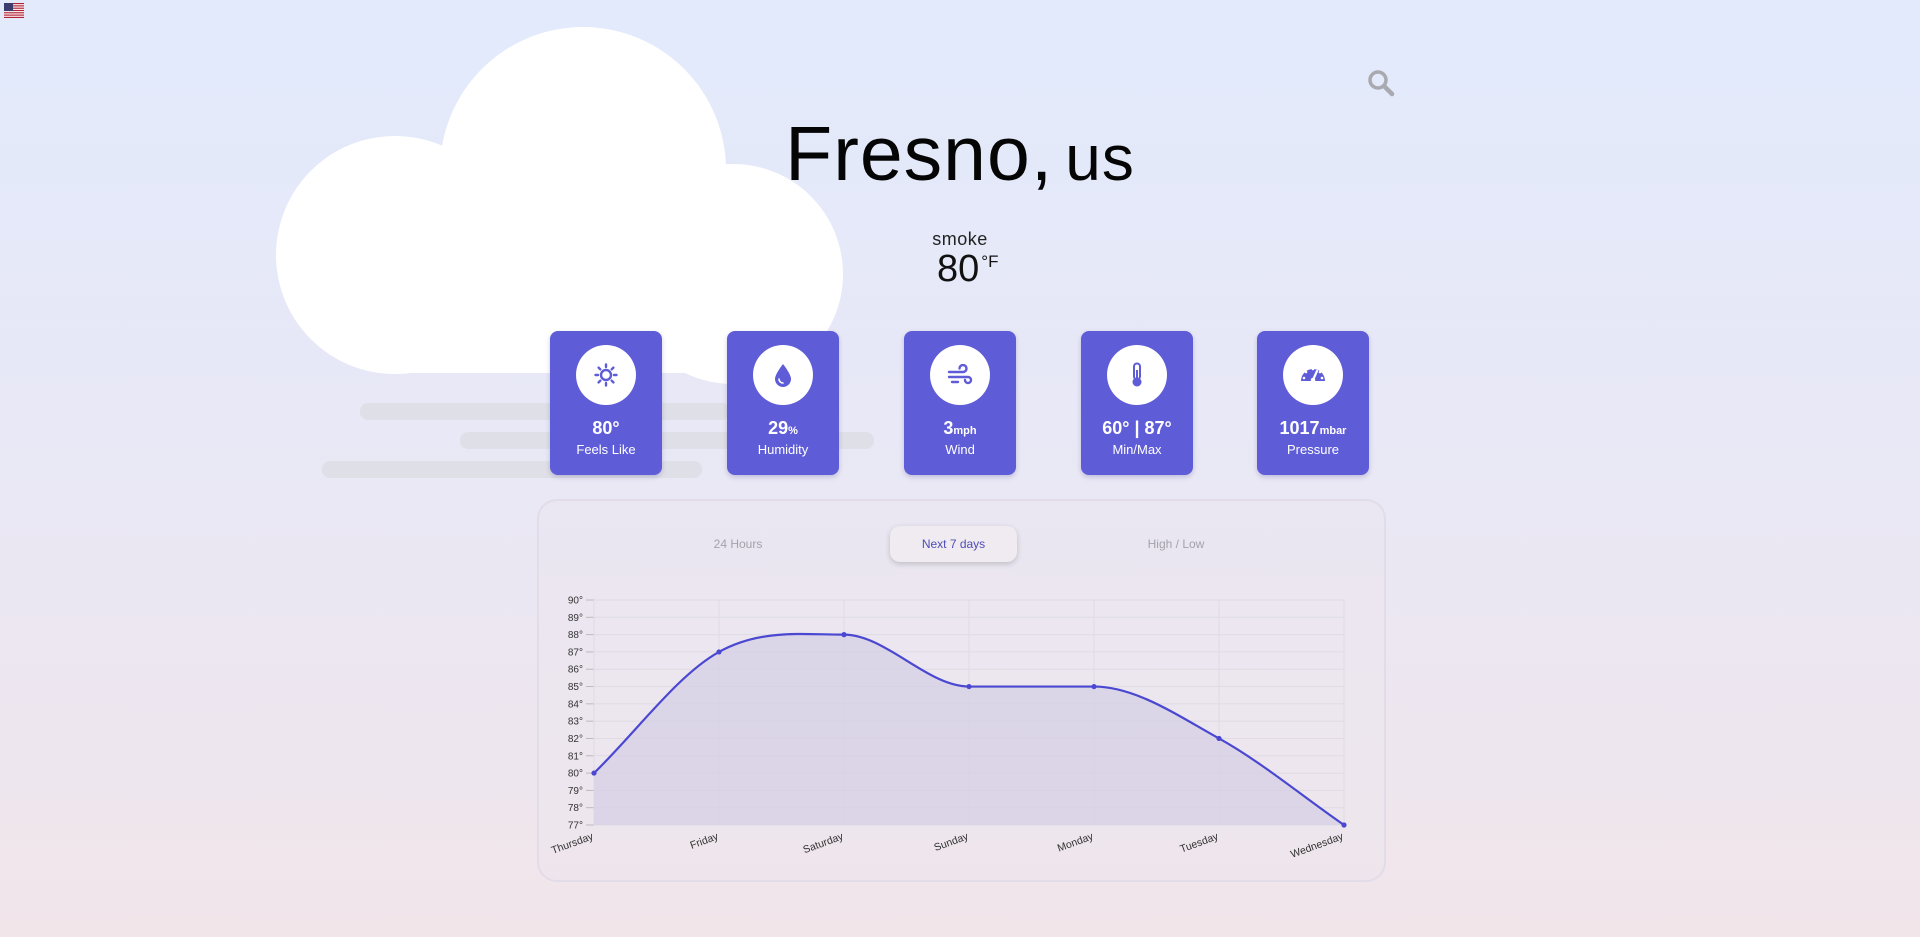  I want to click on y-tick-label: 84°, so click(575, 704).